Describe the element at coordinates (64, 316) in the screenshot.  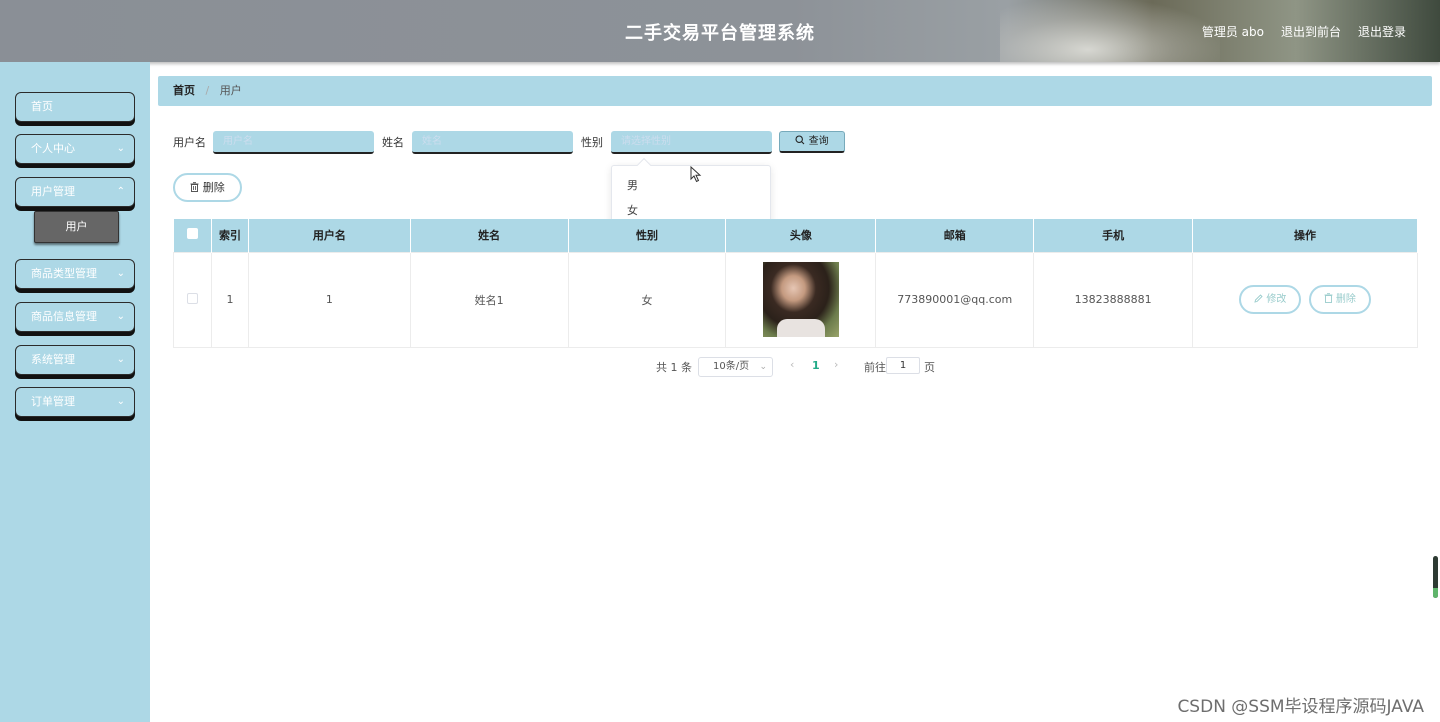
I see `sidebar-item-label: 商品信息管理` at that location.